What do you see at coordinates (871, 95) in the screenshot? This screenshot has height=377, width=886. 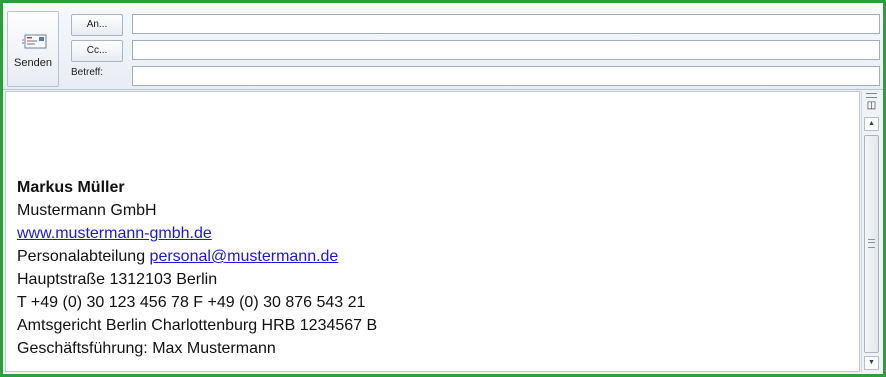 I see `splitter-grip-icon` at bounding box center [871, 95].